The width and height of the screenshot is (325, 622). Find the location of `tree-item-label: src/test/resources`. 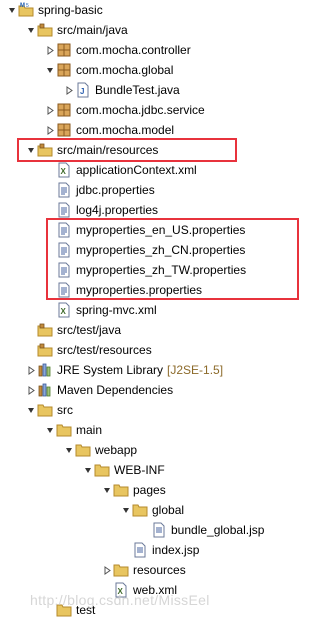

tree-item-label: src/test/resources is located at coordinates (104, 350).